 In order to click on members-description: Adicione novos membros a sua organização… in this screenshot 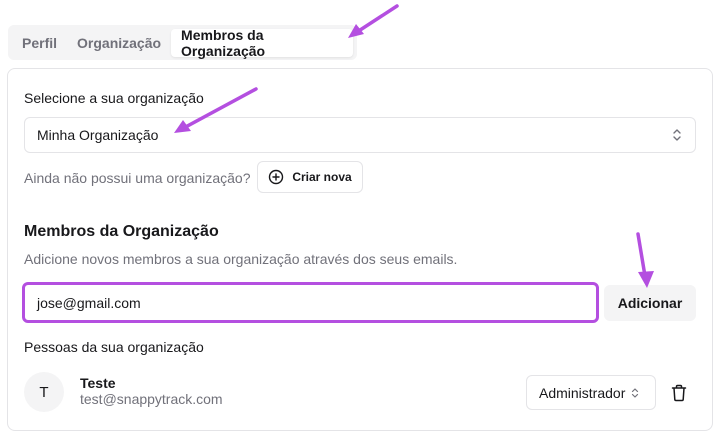, I will do `click(241, 259)`.